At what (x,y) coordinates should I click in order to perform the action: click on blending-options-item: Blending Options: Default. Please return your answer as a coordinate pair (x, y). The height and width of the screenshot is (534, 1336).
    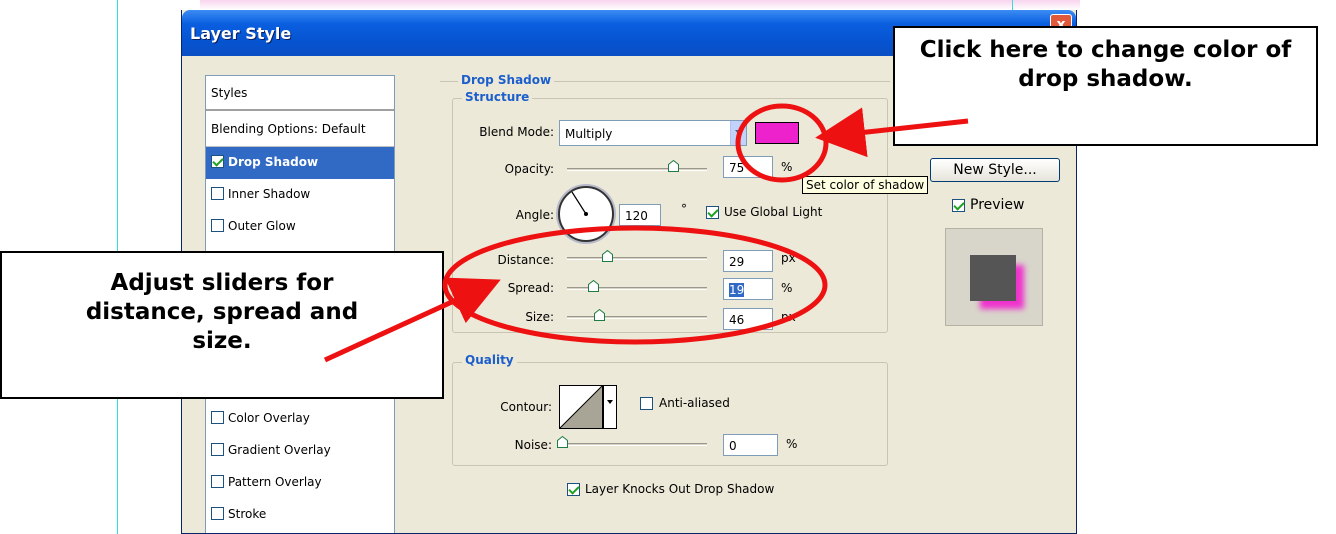
    Looking at the image, I should click on (300, 129).